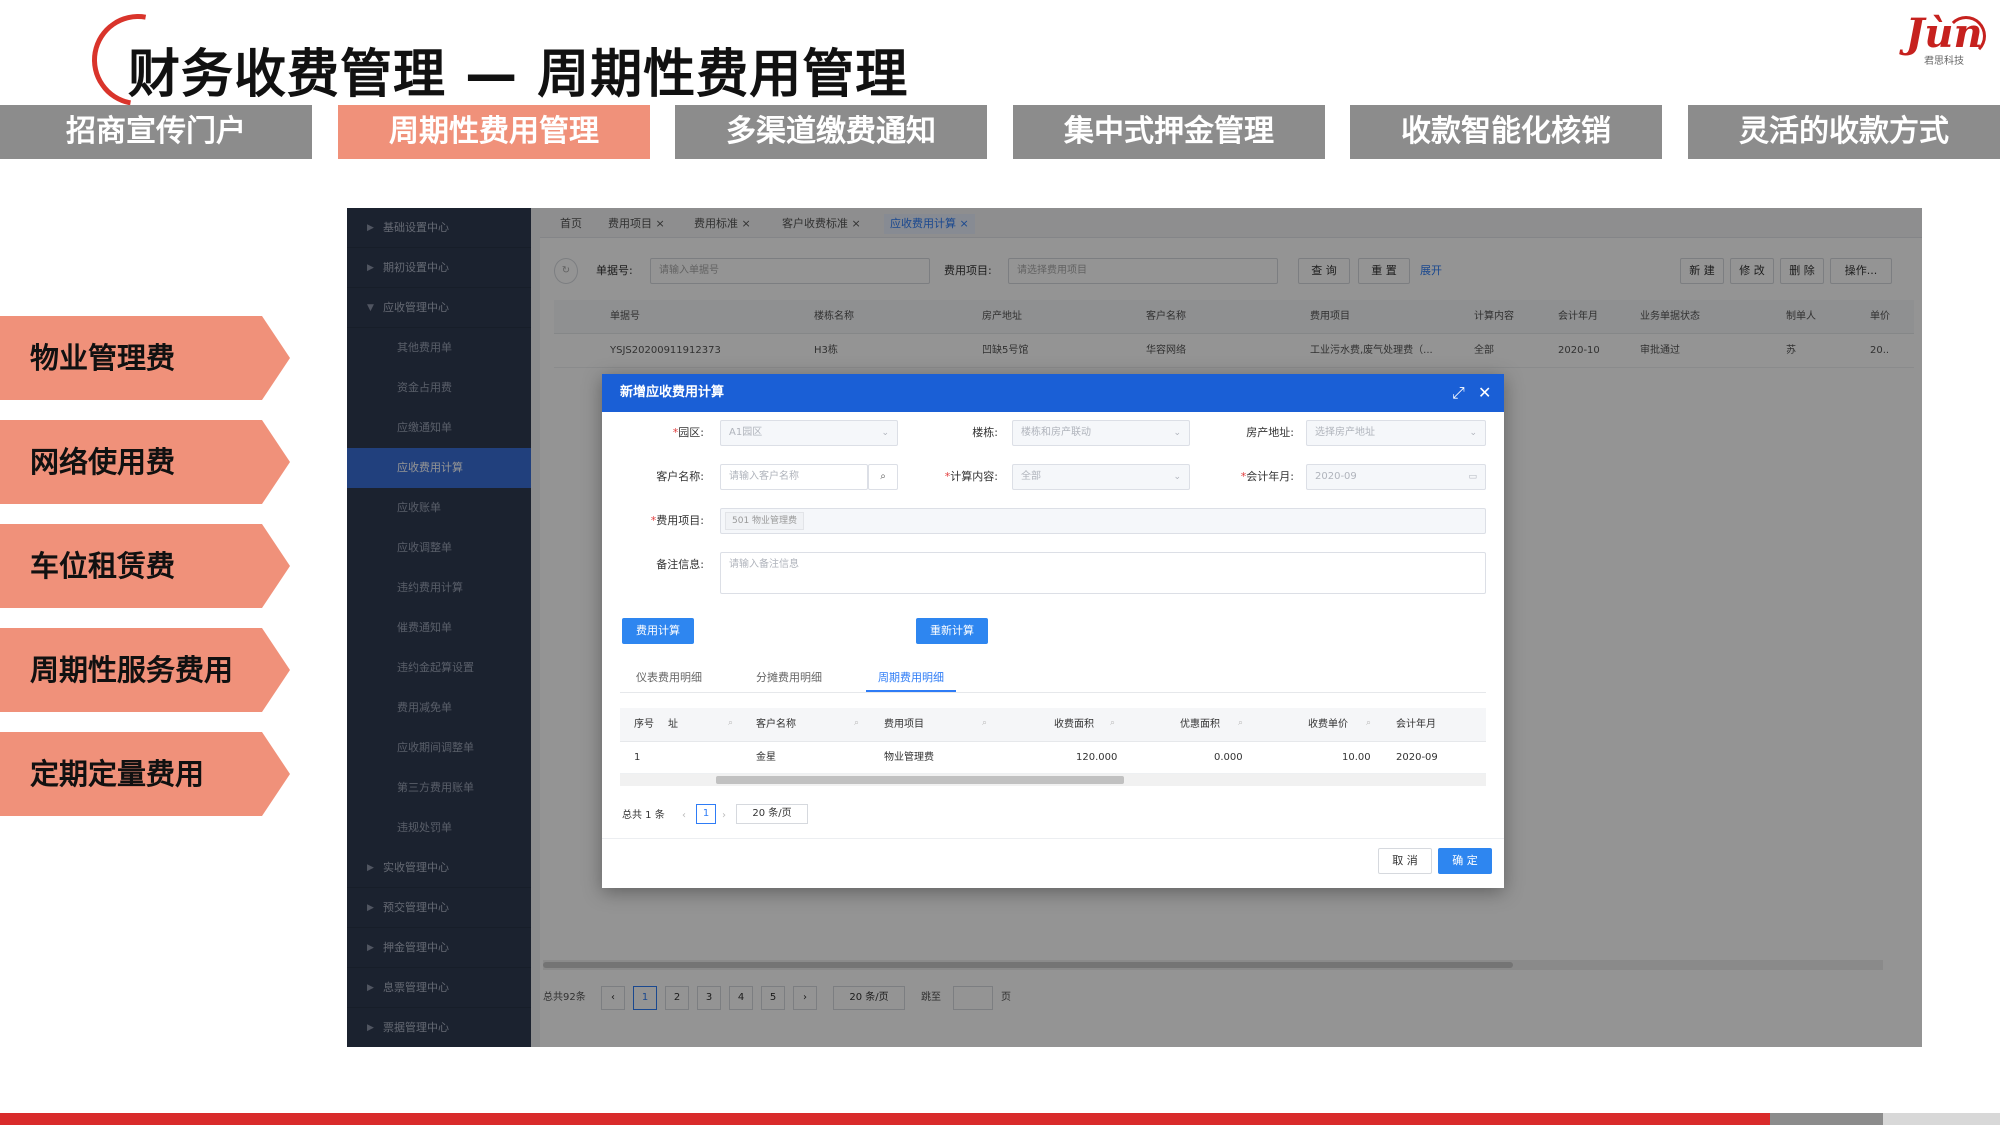 This screenshot has width=2000, height=1125. What do you see at coordinates (1200, 724) in the screenshot?
I see `detail-header-cell: 优惠面积` at bounding box center [1200, 724].